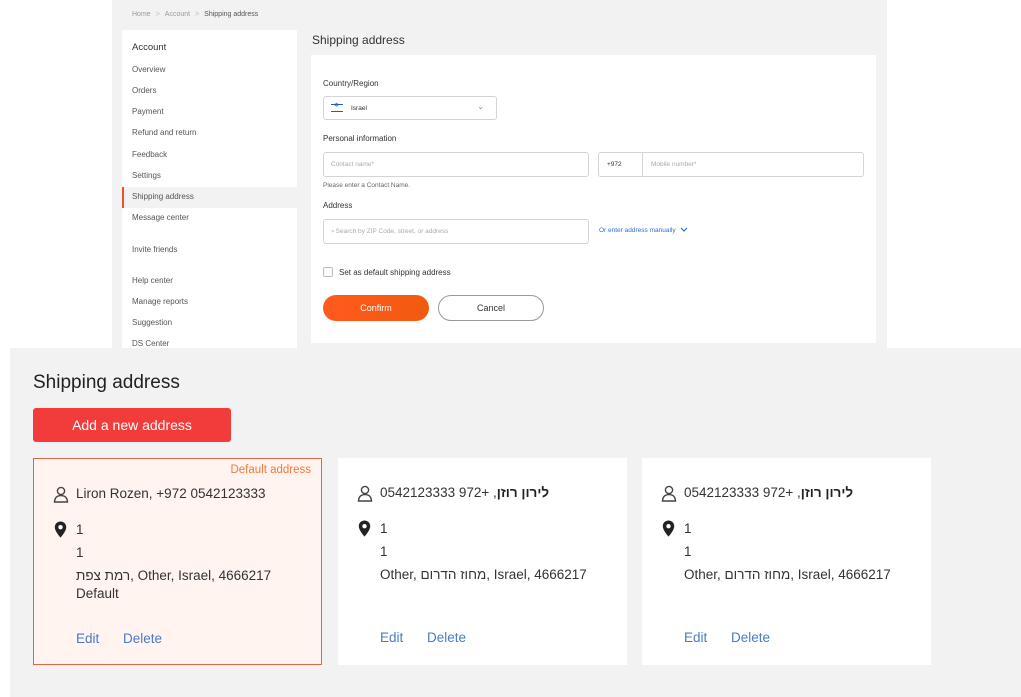 This screenshot has width=1021, height=697. What do you see at coordinates (456, 231) in the screenshot?
I see `address-search-input: ⌕ Search by ZIP Code, street, or address` at bounding box center [456, 231].